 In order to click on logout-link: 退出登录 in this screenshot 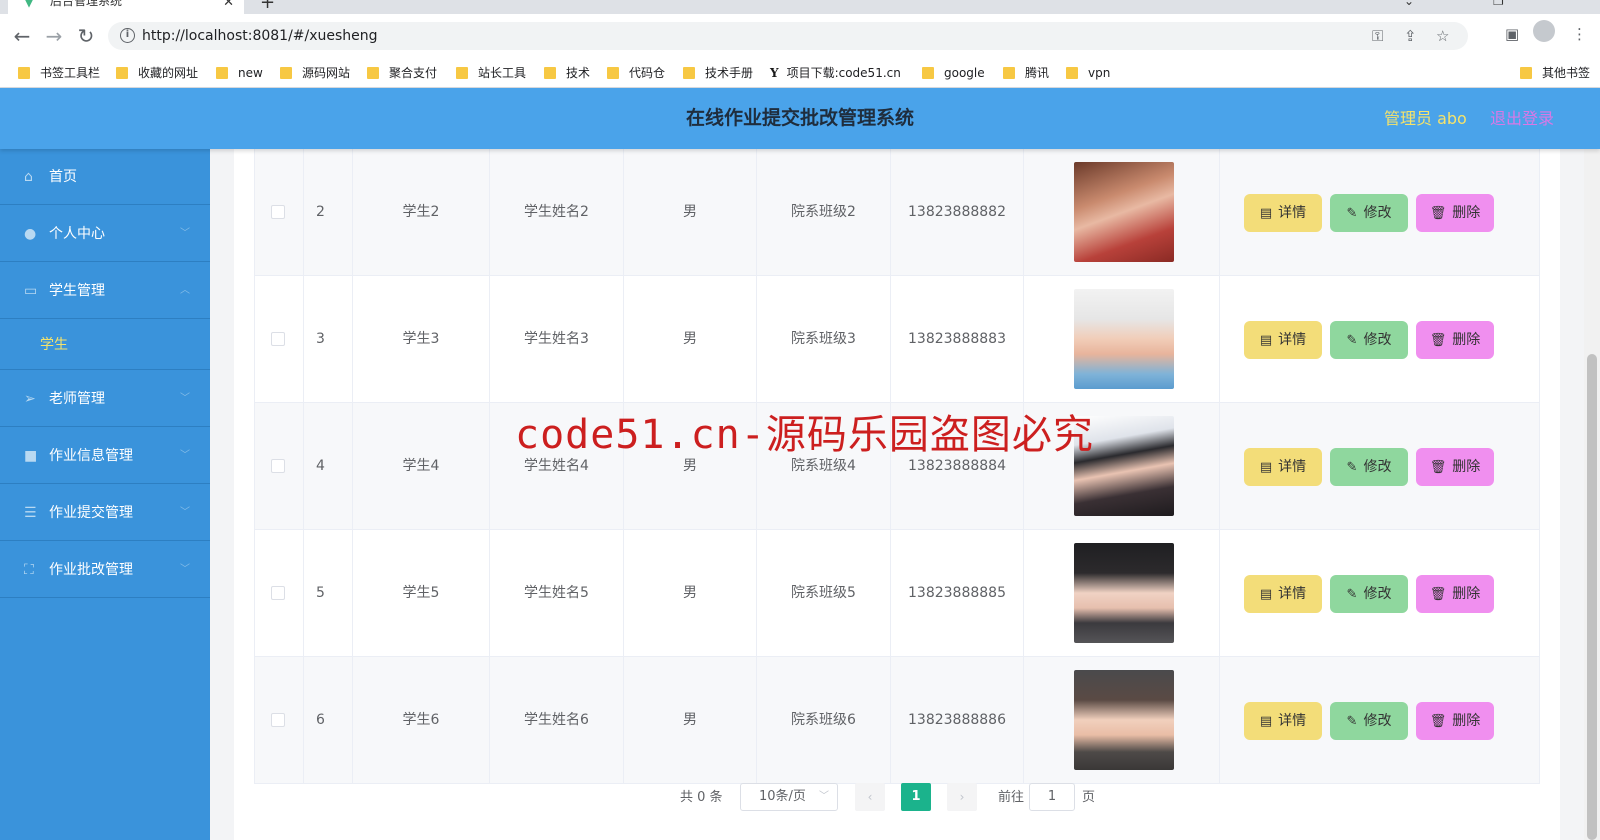, I will do `click(1522, 118)`.